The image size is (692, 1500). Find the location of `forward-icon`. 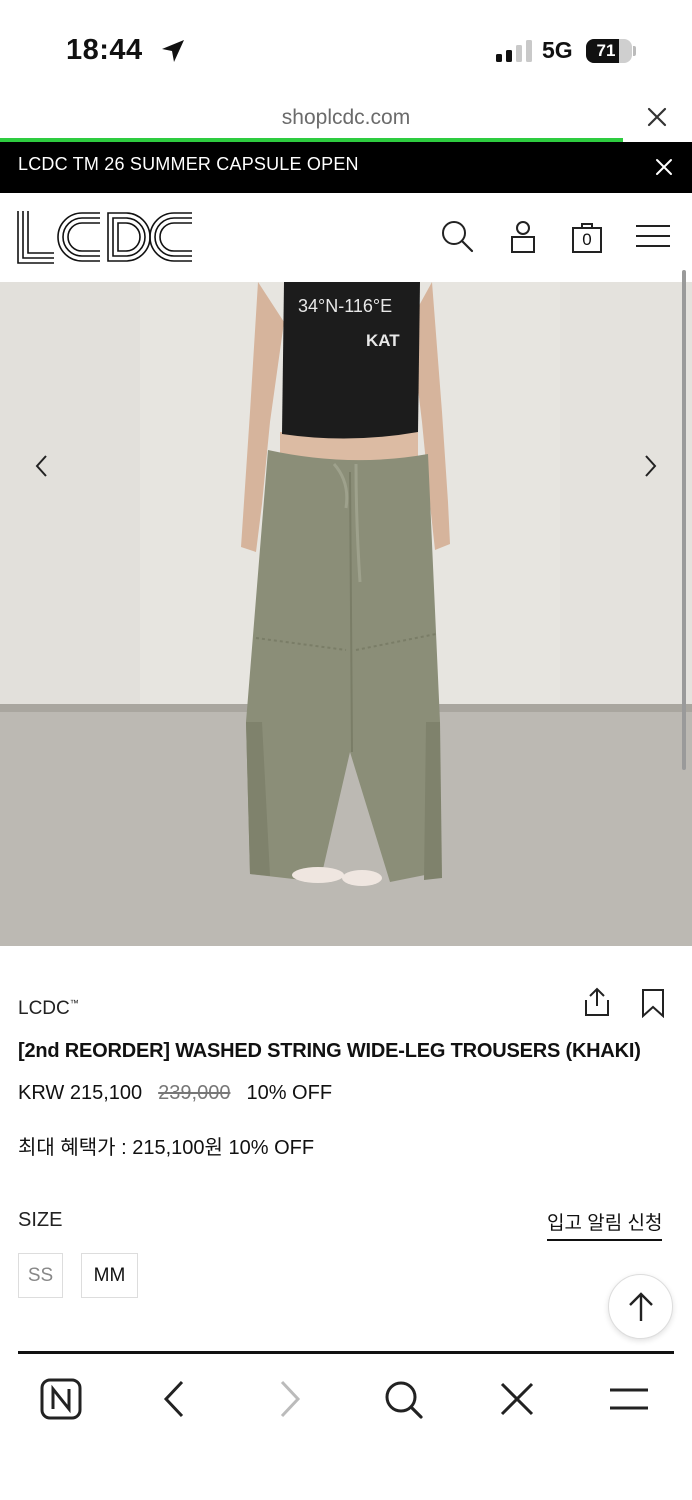

forward-icon is located at coordinates (289, 1399).